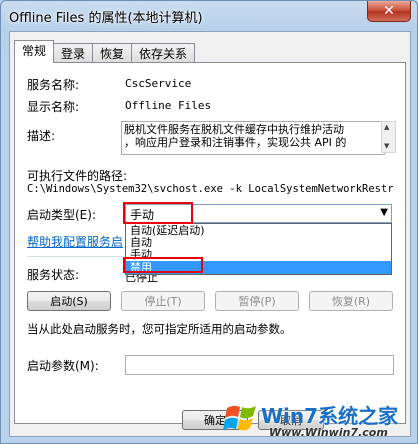 The height and width of the screenshot is (444, 418). Describe the element at coordinates (159, 329) in the screenshot. I see `start-params-hint: 当从此处启动服务时，您可指定所适用的启动参数。` at that location.